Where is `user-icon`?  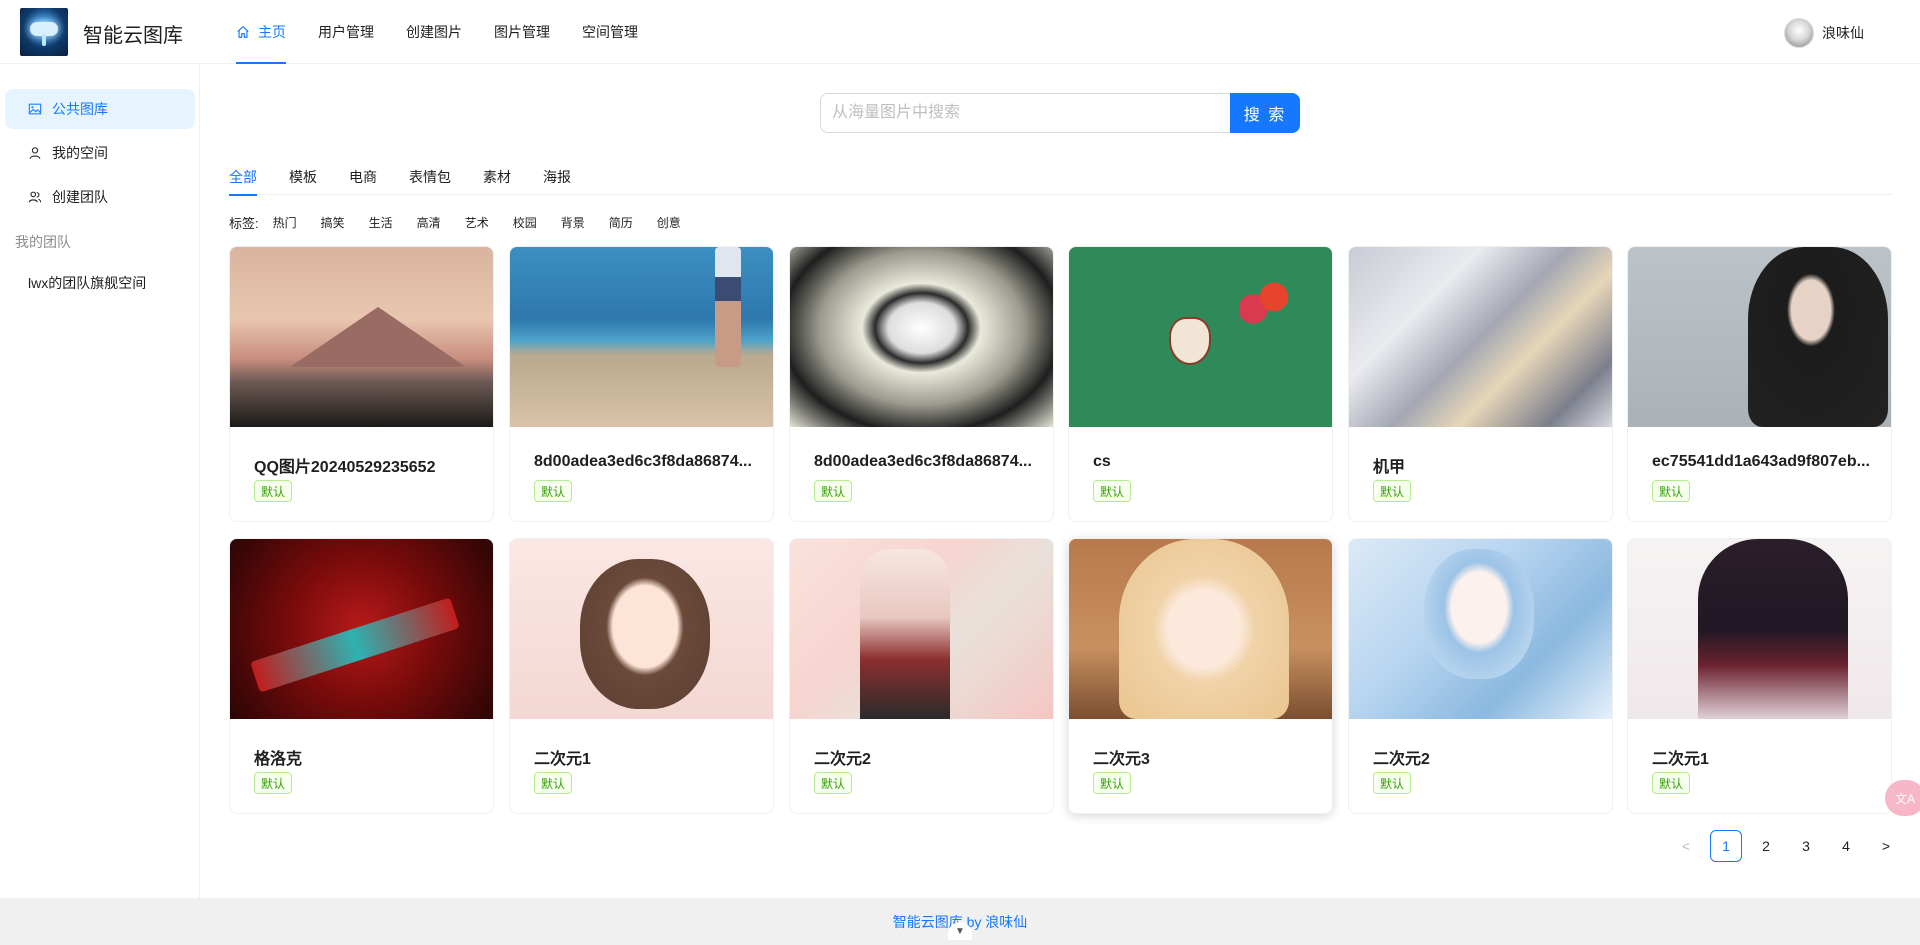 user-icon is located at coordinates (35, 153).